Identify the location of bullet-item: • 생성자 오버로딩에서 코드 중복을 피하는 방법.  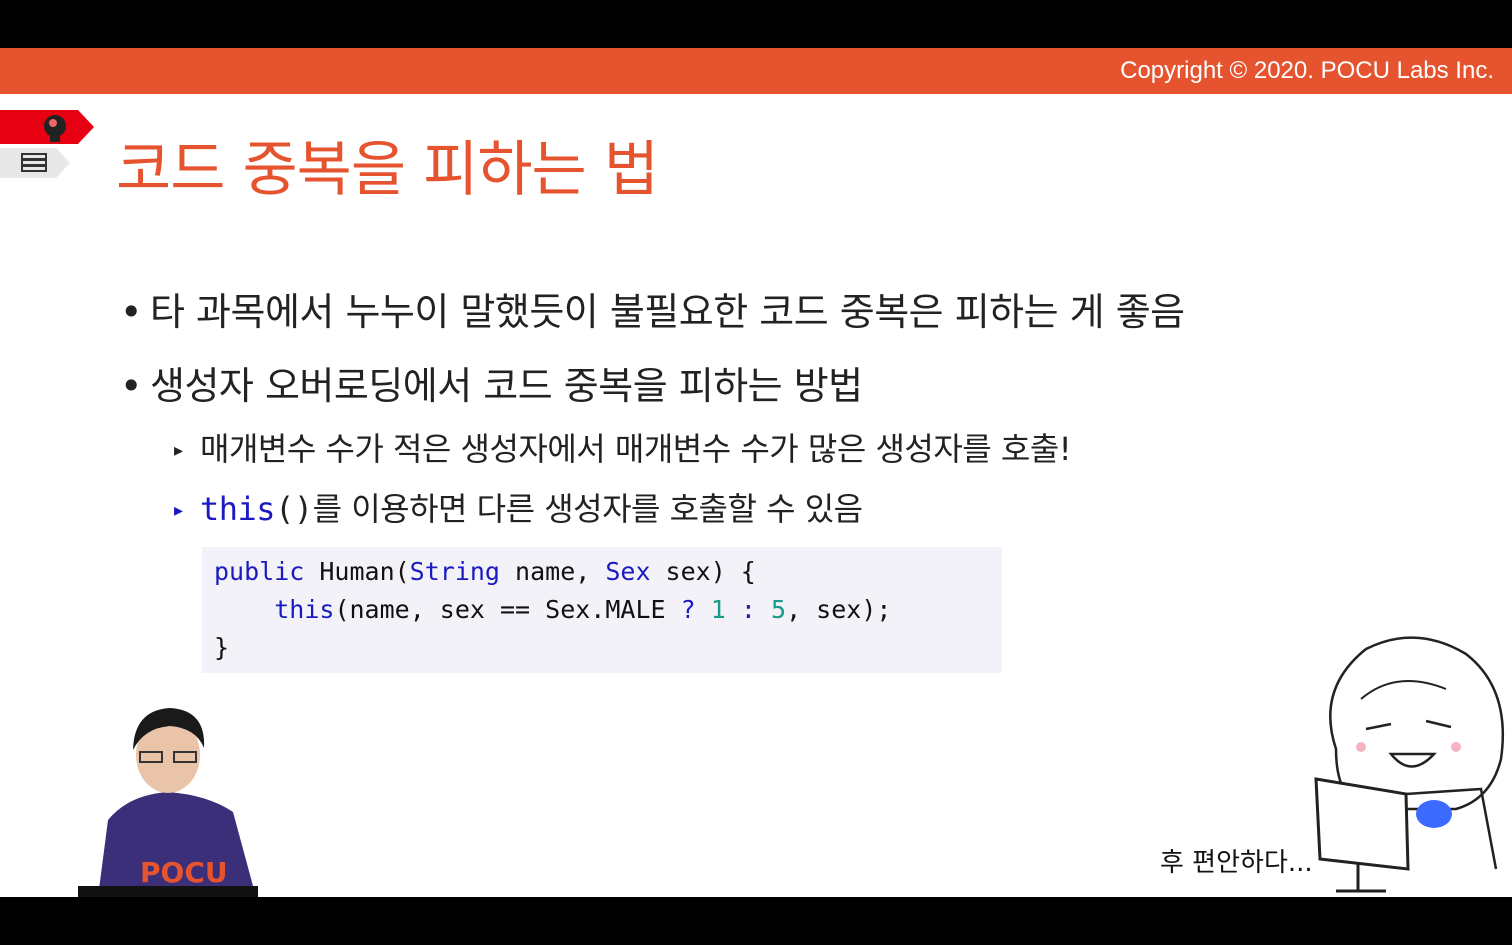
(491, 386).